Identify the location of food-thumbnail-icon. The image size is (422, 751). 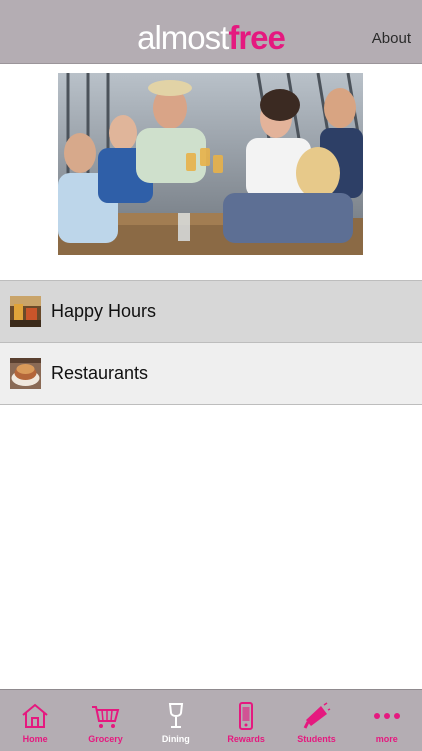
(25, 373).